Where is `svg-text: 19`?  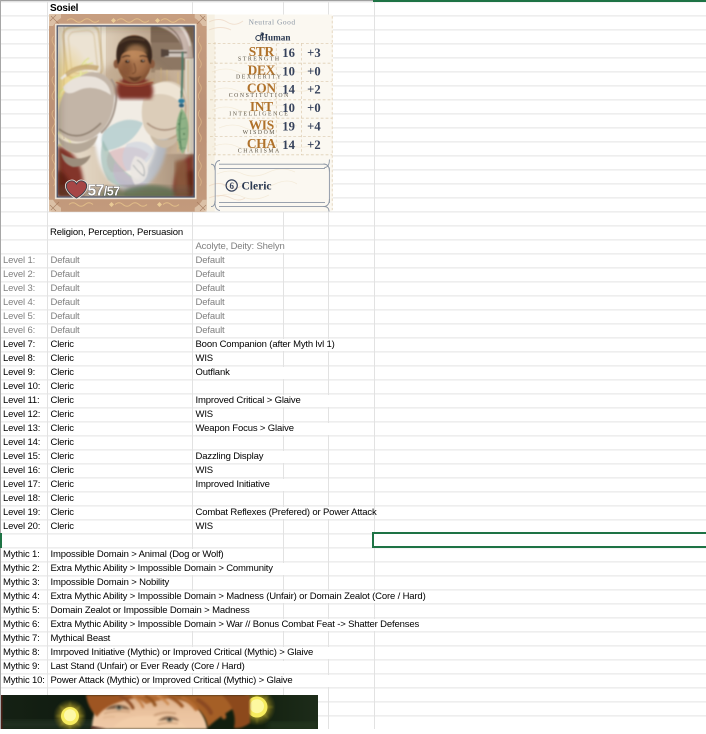
svg-text: 19 is located at coordinates (288, 127).